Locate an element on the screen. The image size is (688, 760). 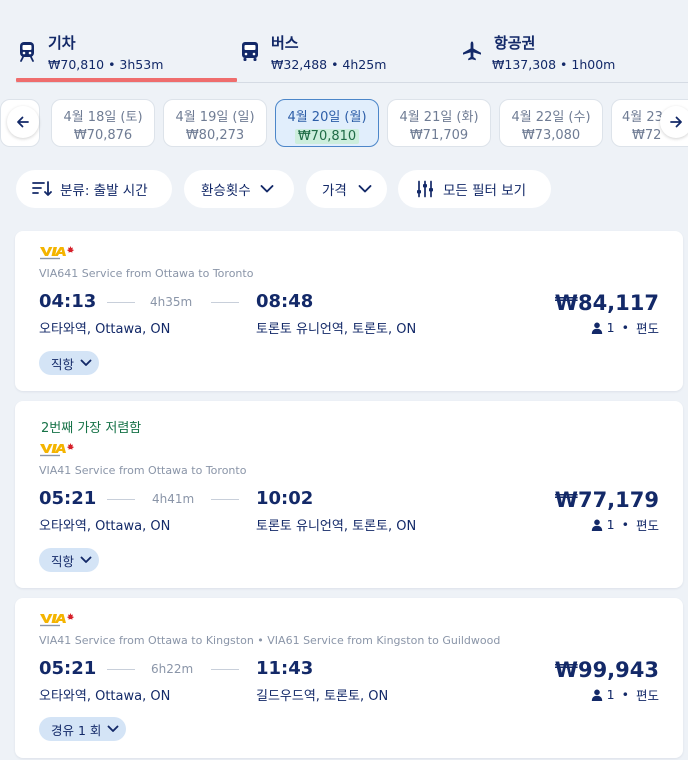
arrival-station: 길드우드역, 토론토, ON is located at coordinates (322, 696).